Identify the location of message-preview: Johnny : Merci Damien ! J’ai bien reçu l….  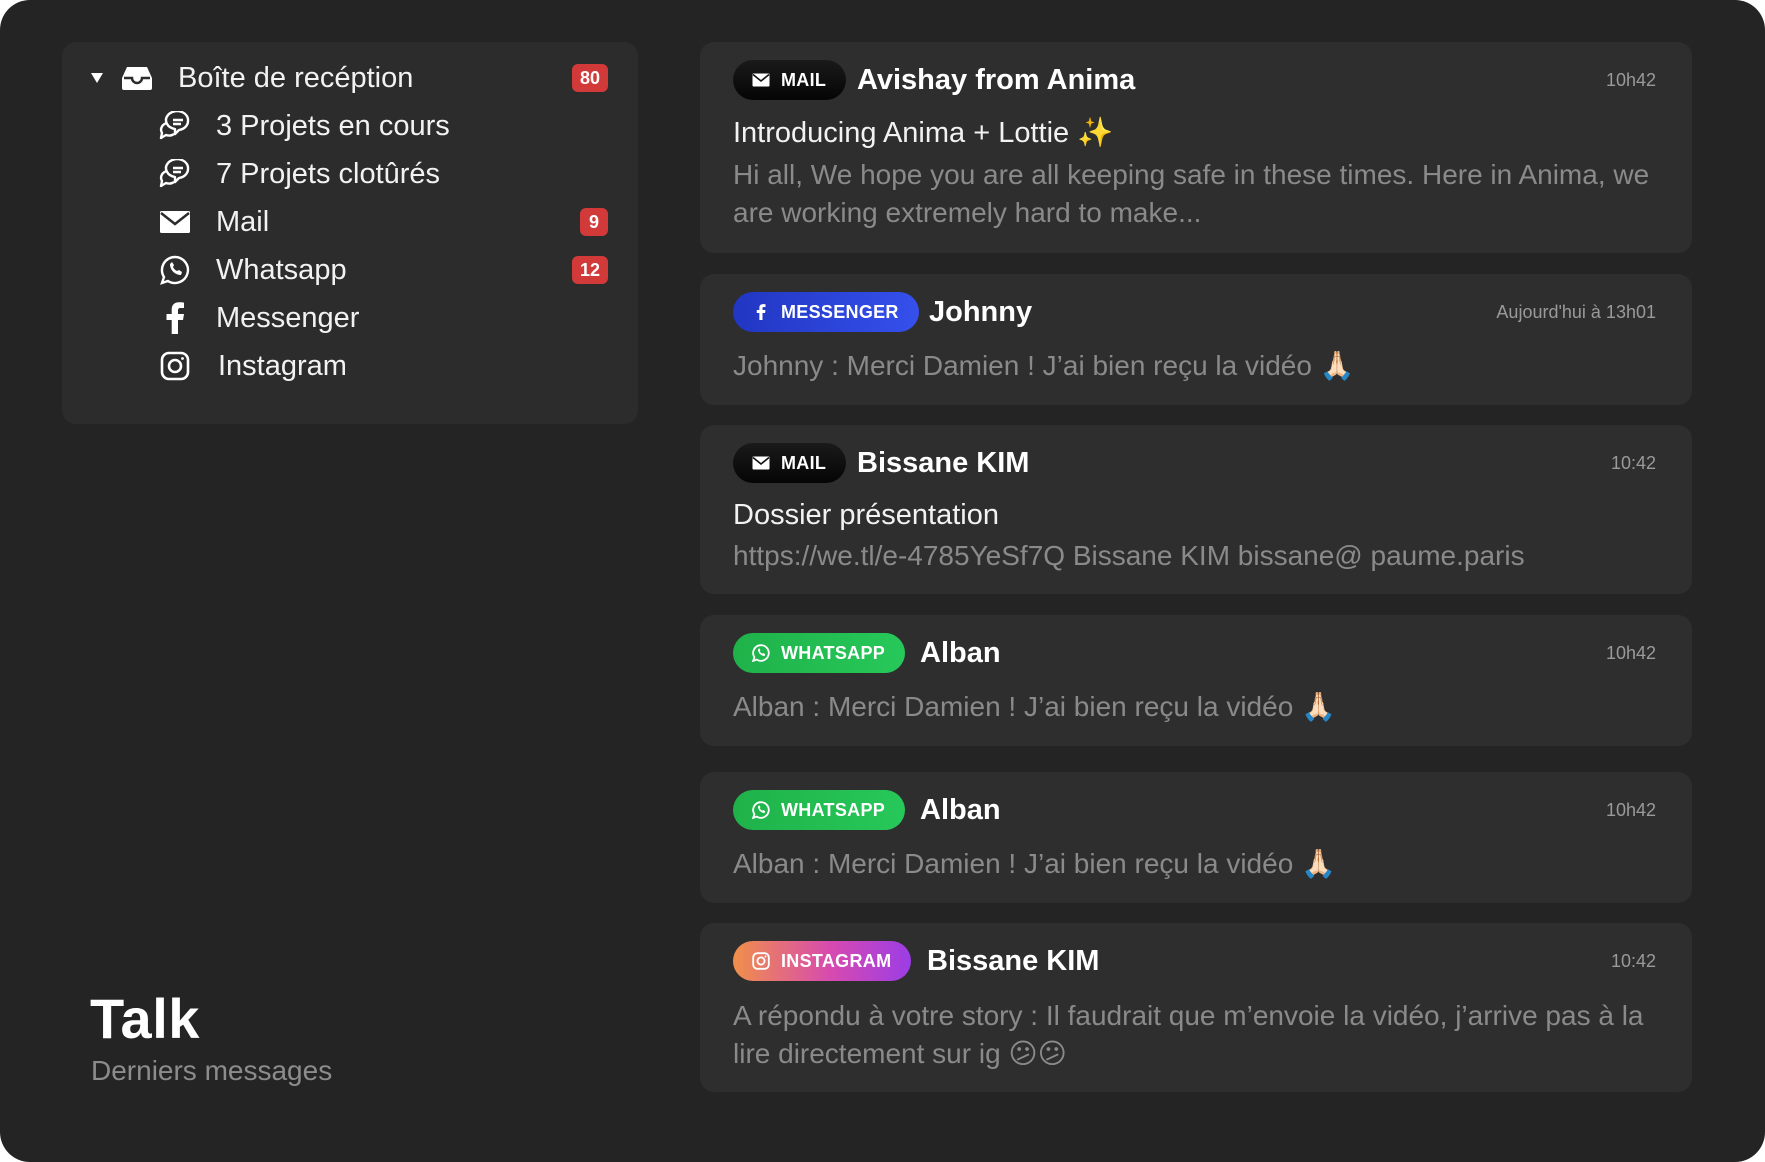
(1044, 365).